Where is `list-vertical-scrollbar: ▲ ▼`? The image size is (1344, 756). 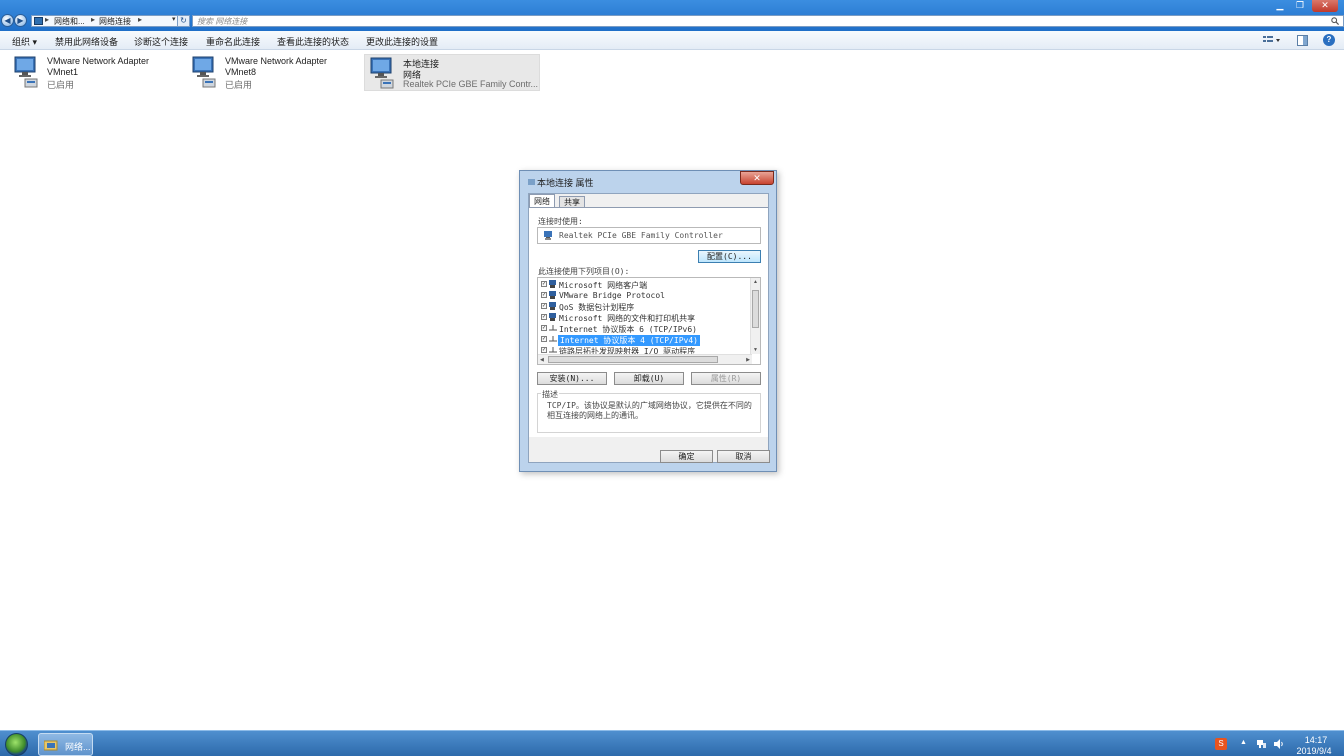
list-vertical-scrollbar: ▲ ▼ is located at coordinates (755, 316).